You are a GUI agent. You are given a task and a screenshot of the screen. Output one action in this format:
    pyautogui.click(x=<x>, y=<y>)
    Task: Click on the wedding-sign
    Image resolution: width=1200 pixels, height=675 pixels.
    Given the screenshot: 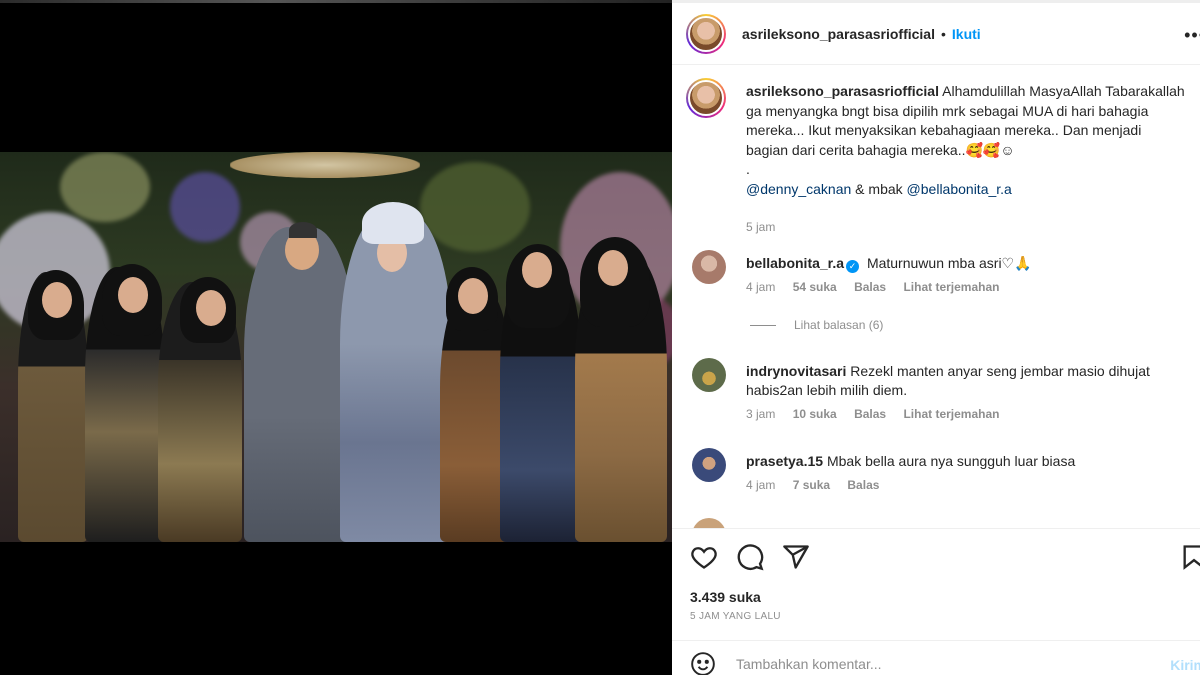 What is the action you would take?
    pyautogui.click(x=325, y=165)
    